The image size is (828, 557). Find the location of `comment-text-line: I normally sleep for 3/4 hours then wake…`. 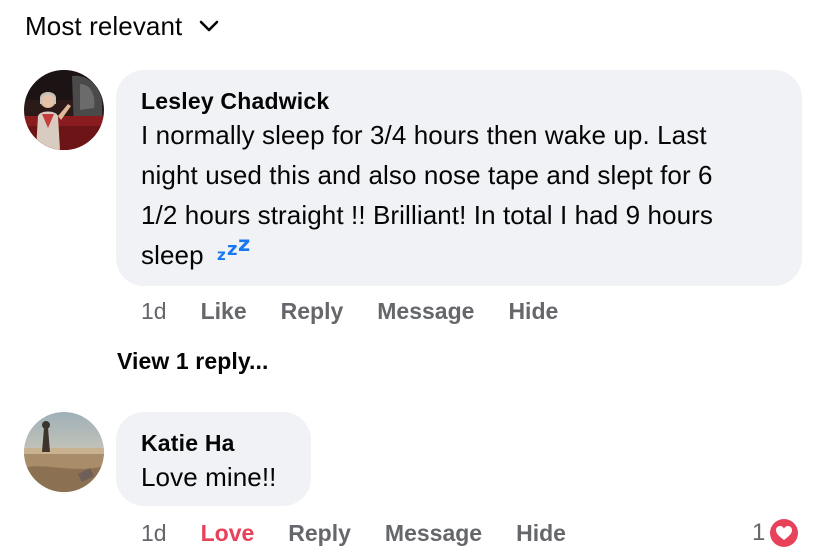

comment-text-line: I normally sleep for 3/4 hours then wake… is located at coordinates (424, 135).